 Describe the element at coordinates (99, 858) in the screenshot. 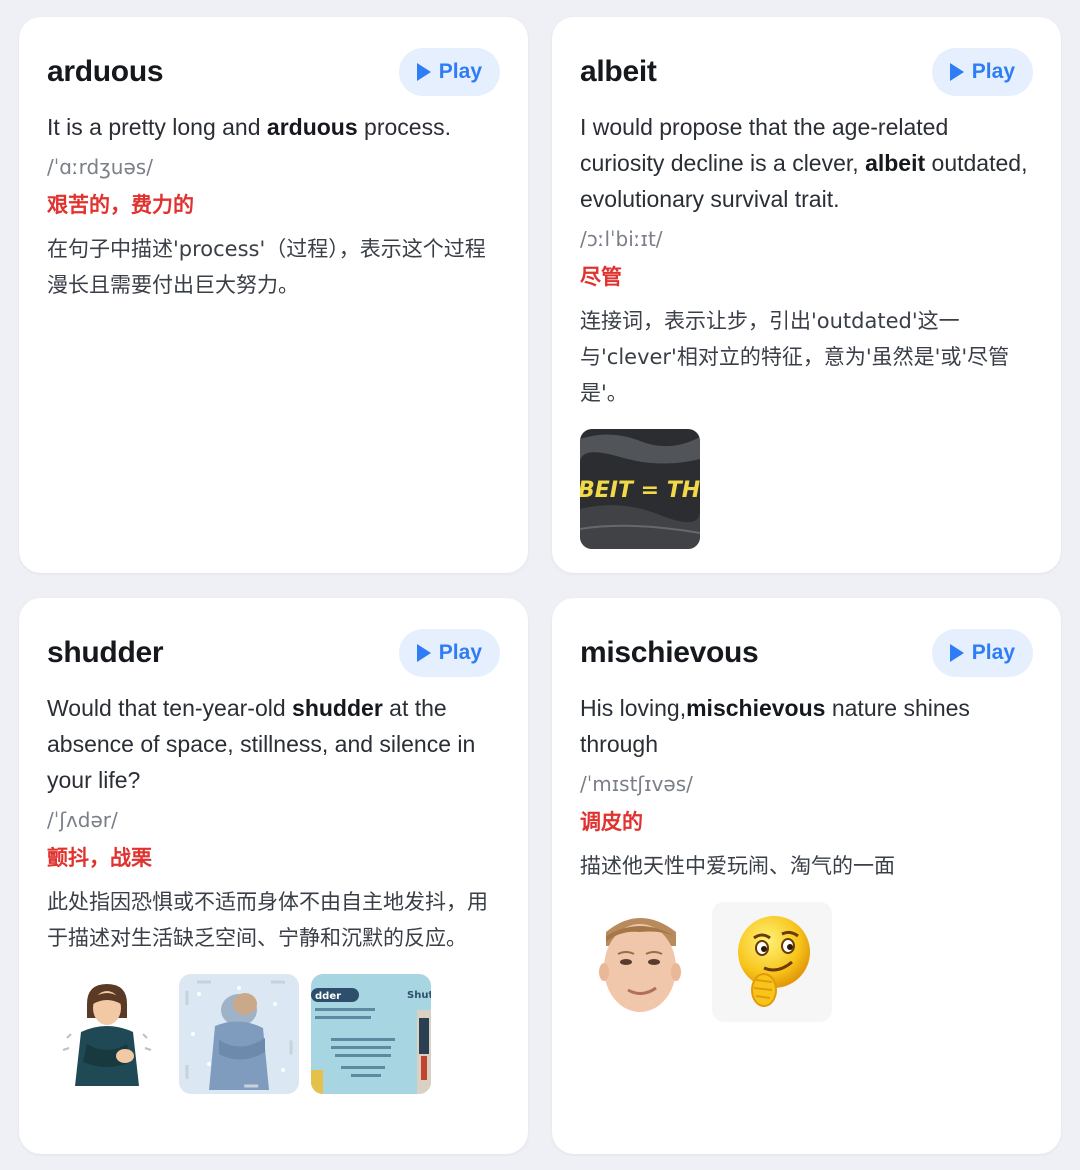

I see `meaning: 颤抖，战栗` at that location.